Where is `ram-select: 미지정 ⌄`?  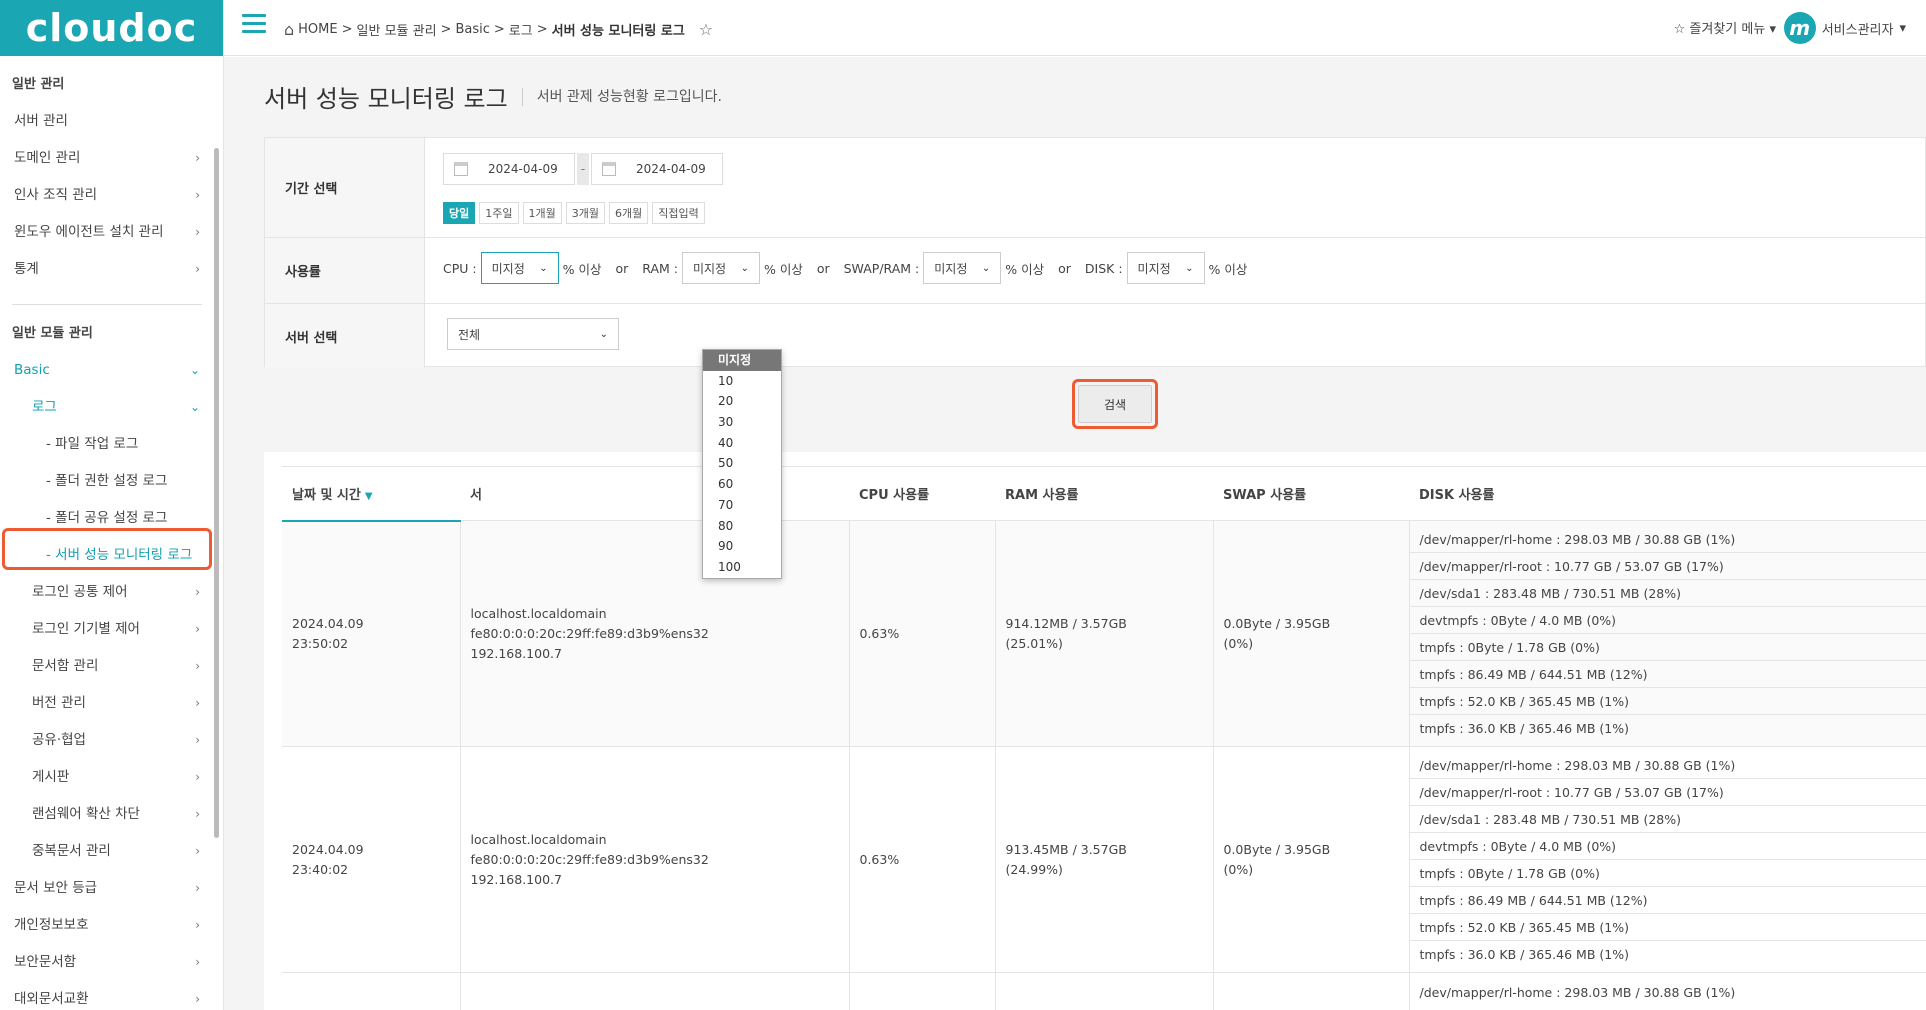 ram-select: 미지정 ⌄ is located at coordinates (720, 268).